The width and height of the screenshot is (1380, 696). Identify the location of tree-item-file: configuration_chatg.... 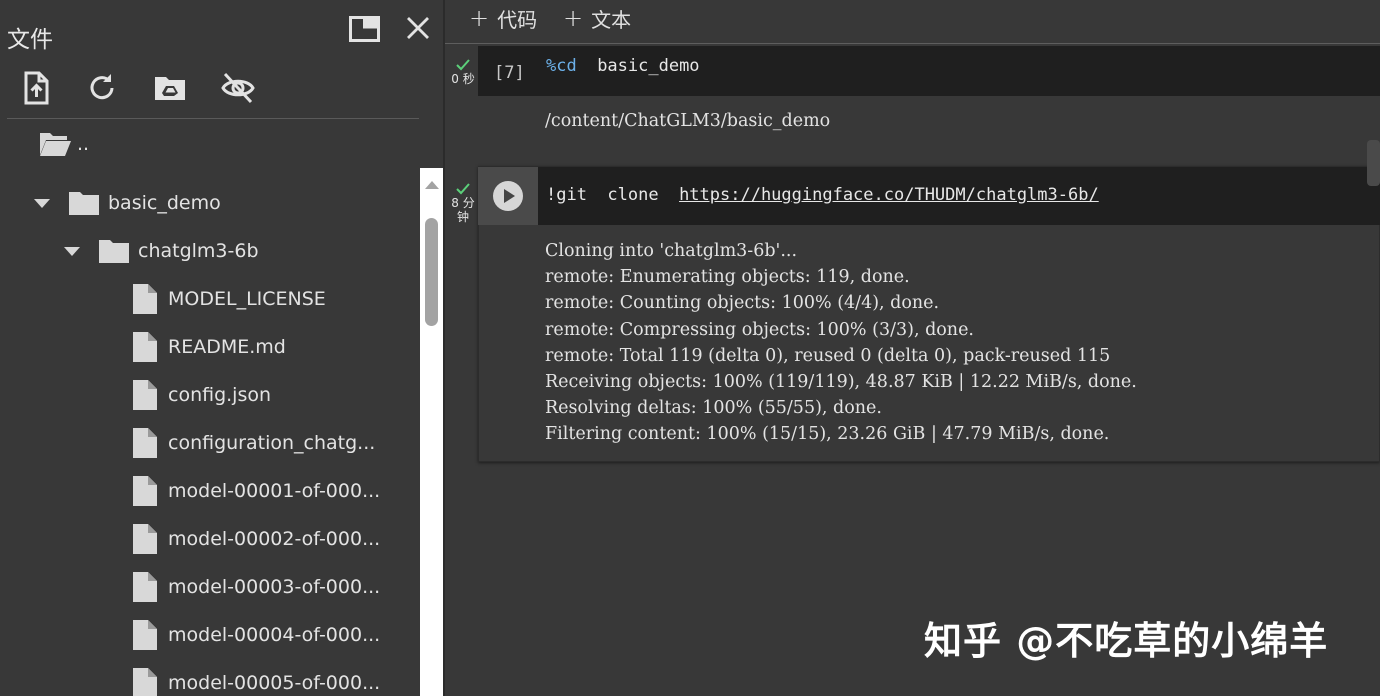
(210, 443).